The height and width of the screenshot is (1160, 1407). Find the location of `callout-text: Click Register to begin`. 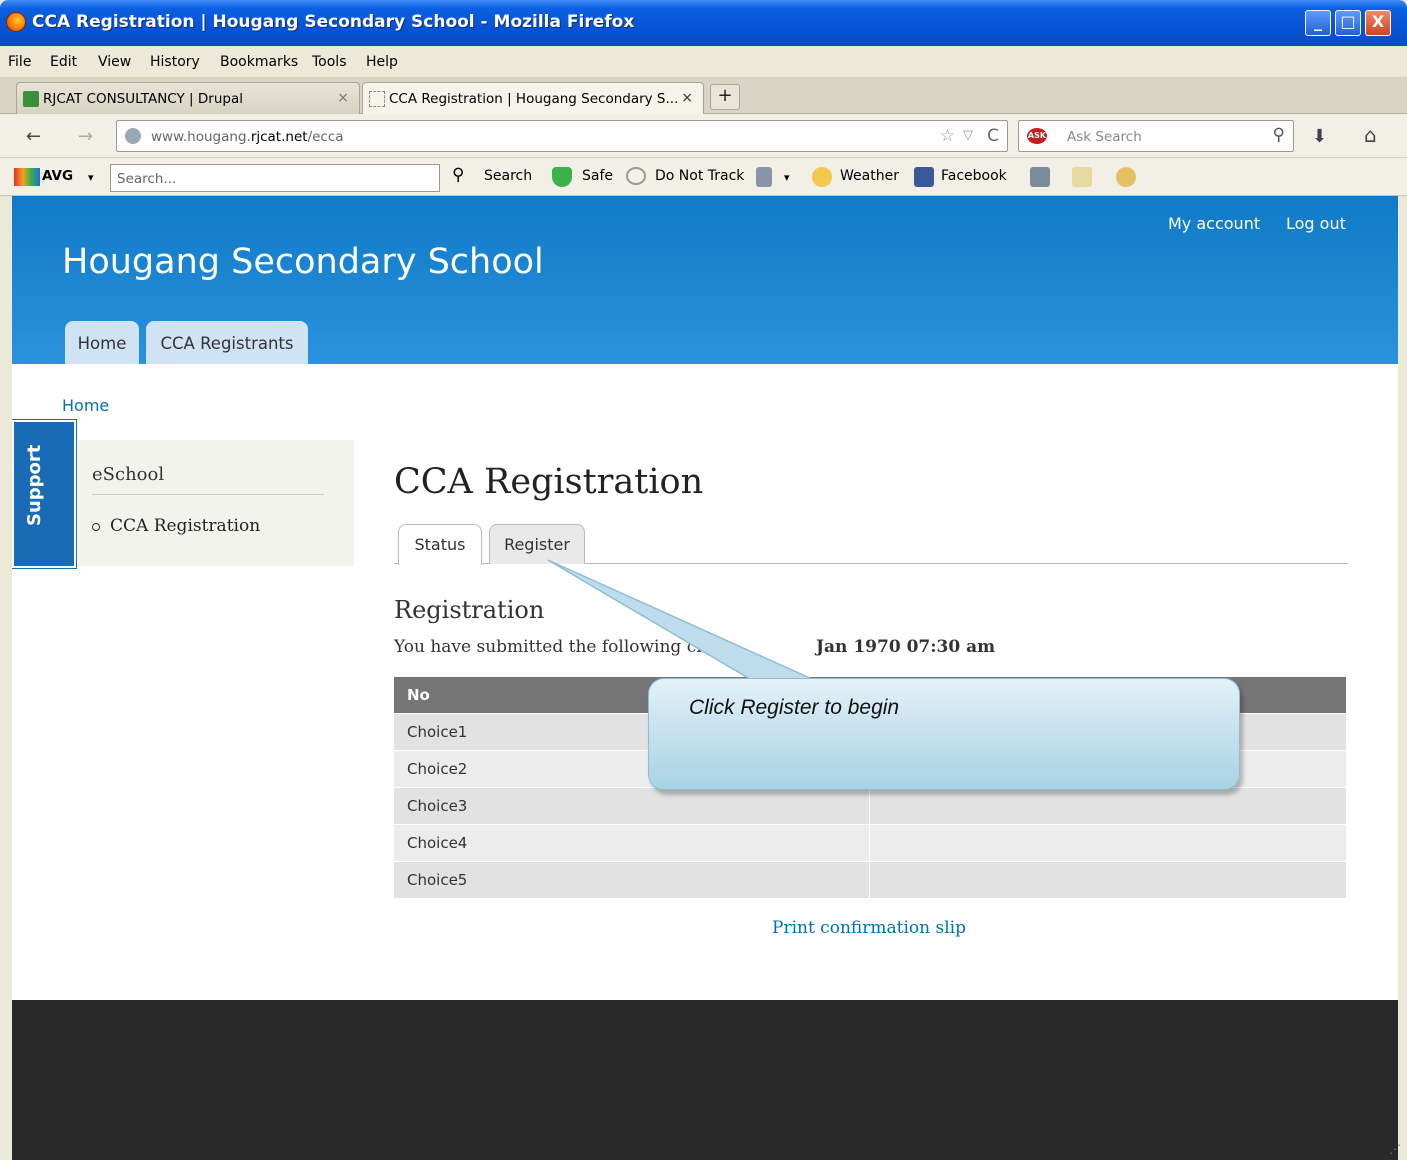

callout-text: Click Register to begin is located at coordinates (794, 707).